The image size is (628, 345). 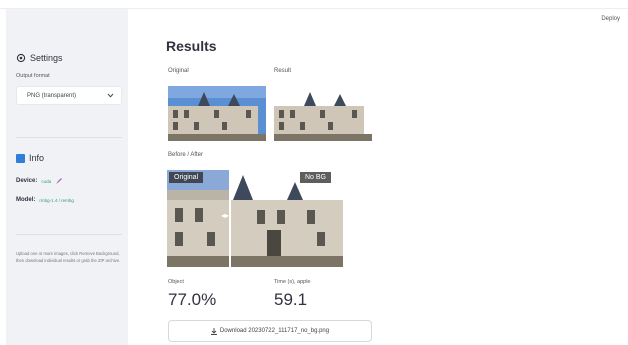 What do you see at coordinates (178, 71) in the screenshot?
I see `original-caption: Original` at bounding box center [178, 71].